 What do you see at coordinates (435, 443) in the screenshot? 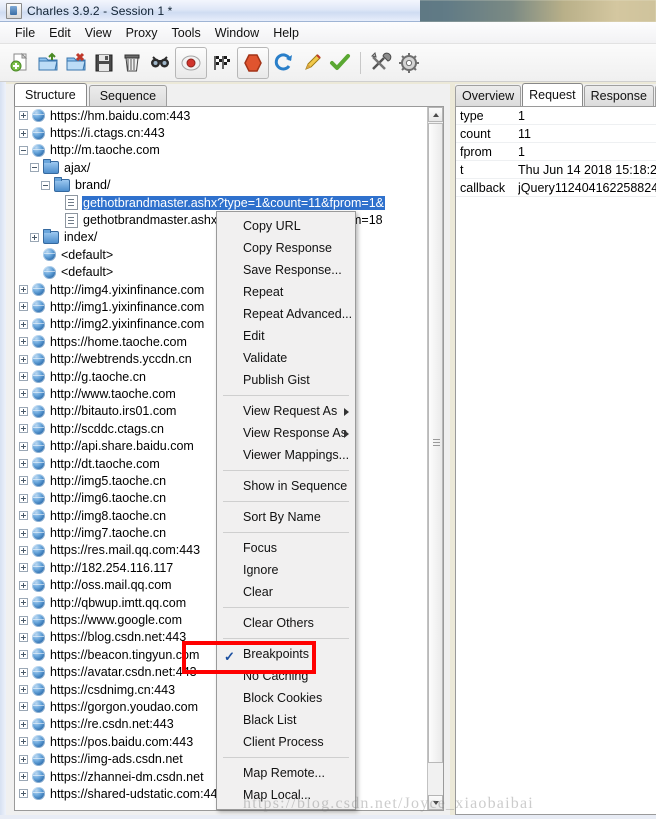
I see `scroll-thumb` at bounding box center [435, 443].